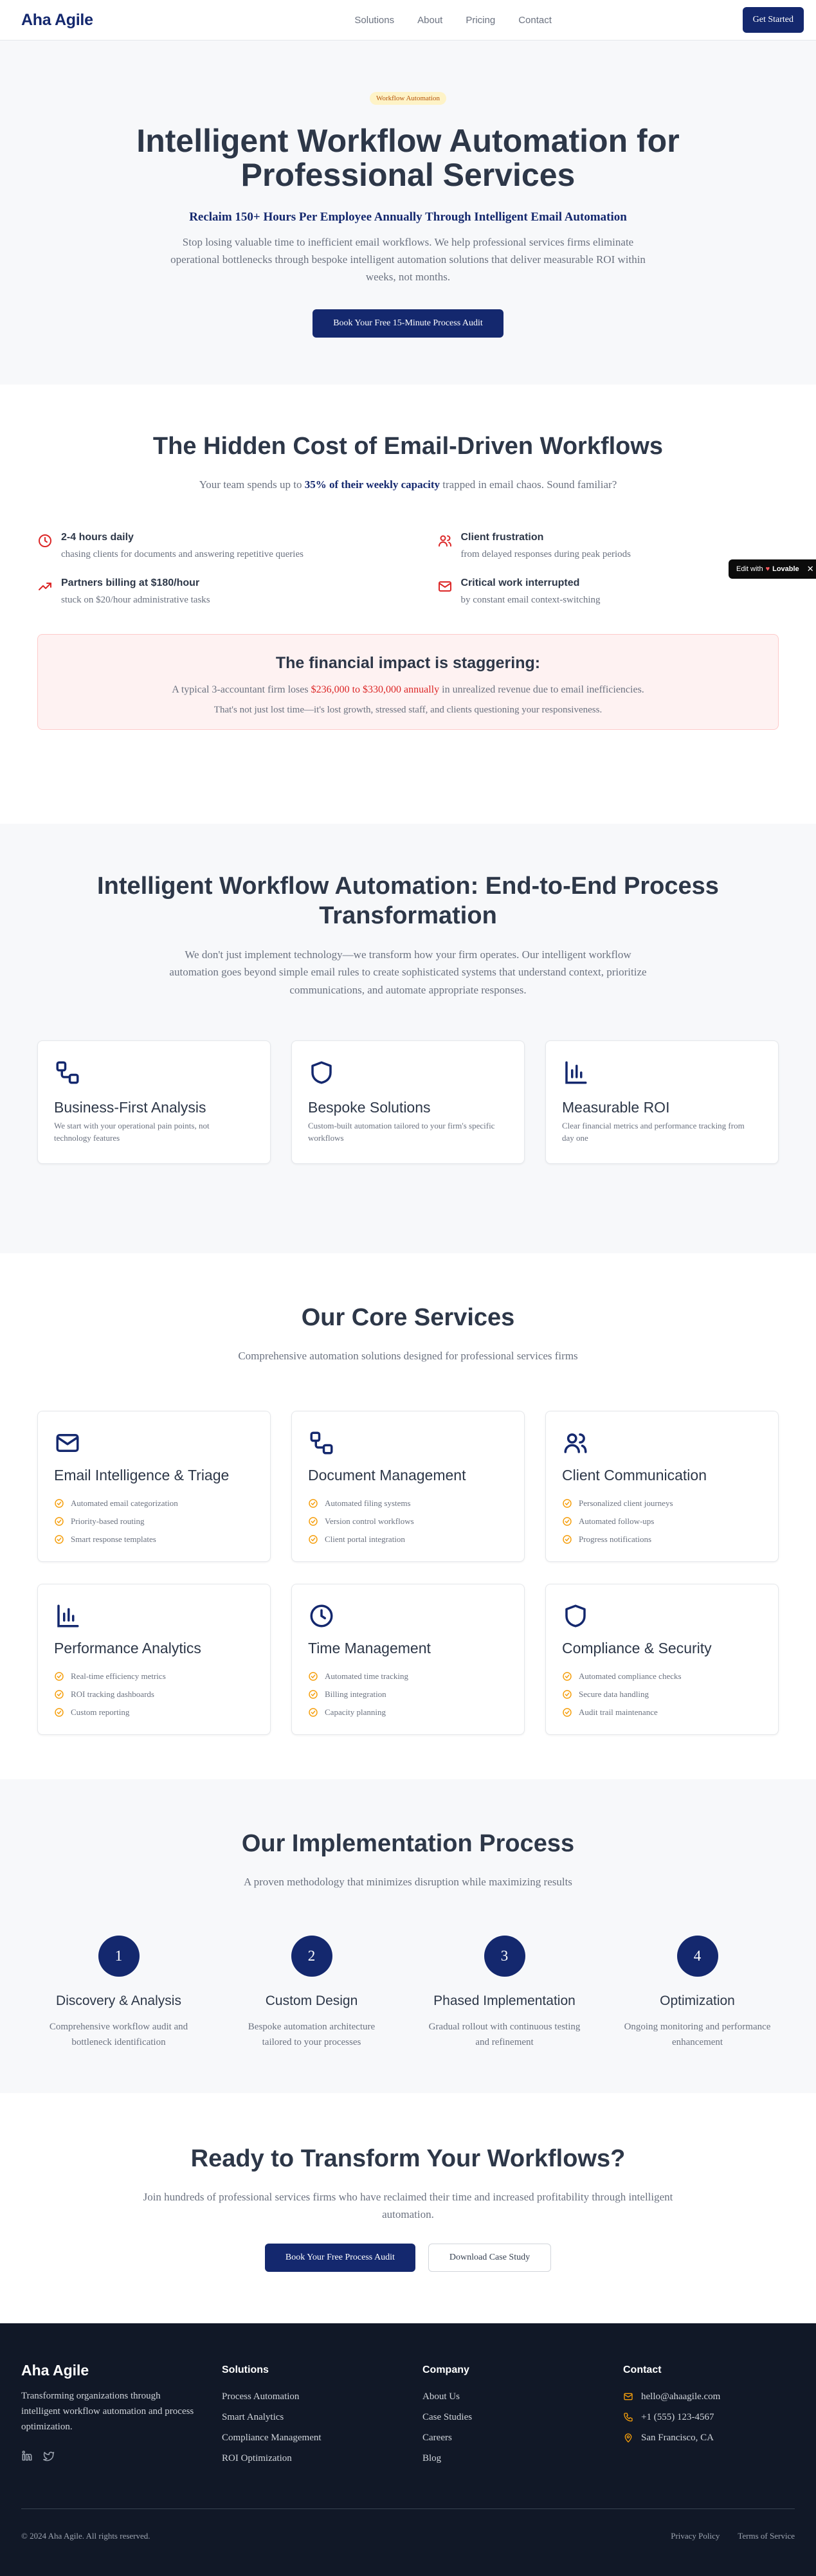 The image size is (816, 2576). Describe the element at coordinates (322, 2437) in the screenshot. I see `footer-link: Compliance Management` at that location.